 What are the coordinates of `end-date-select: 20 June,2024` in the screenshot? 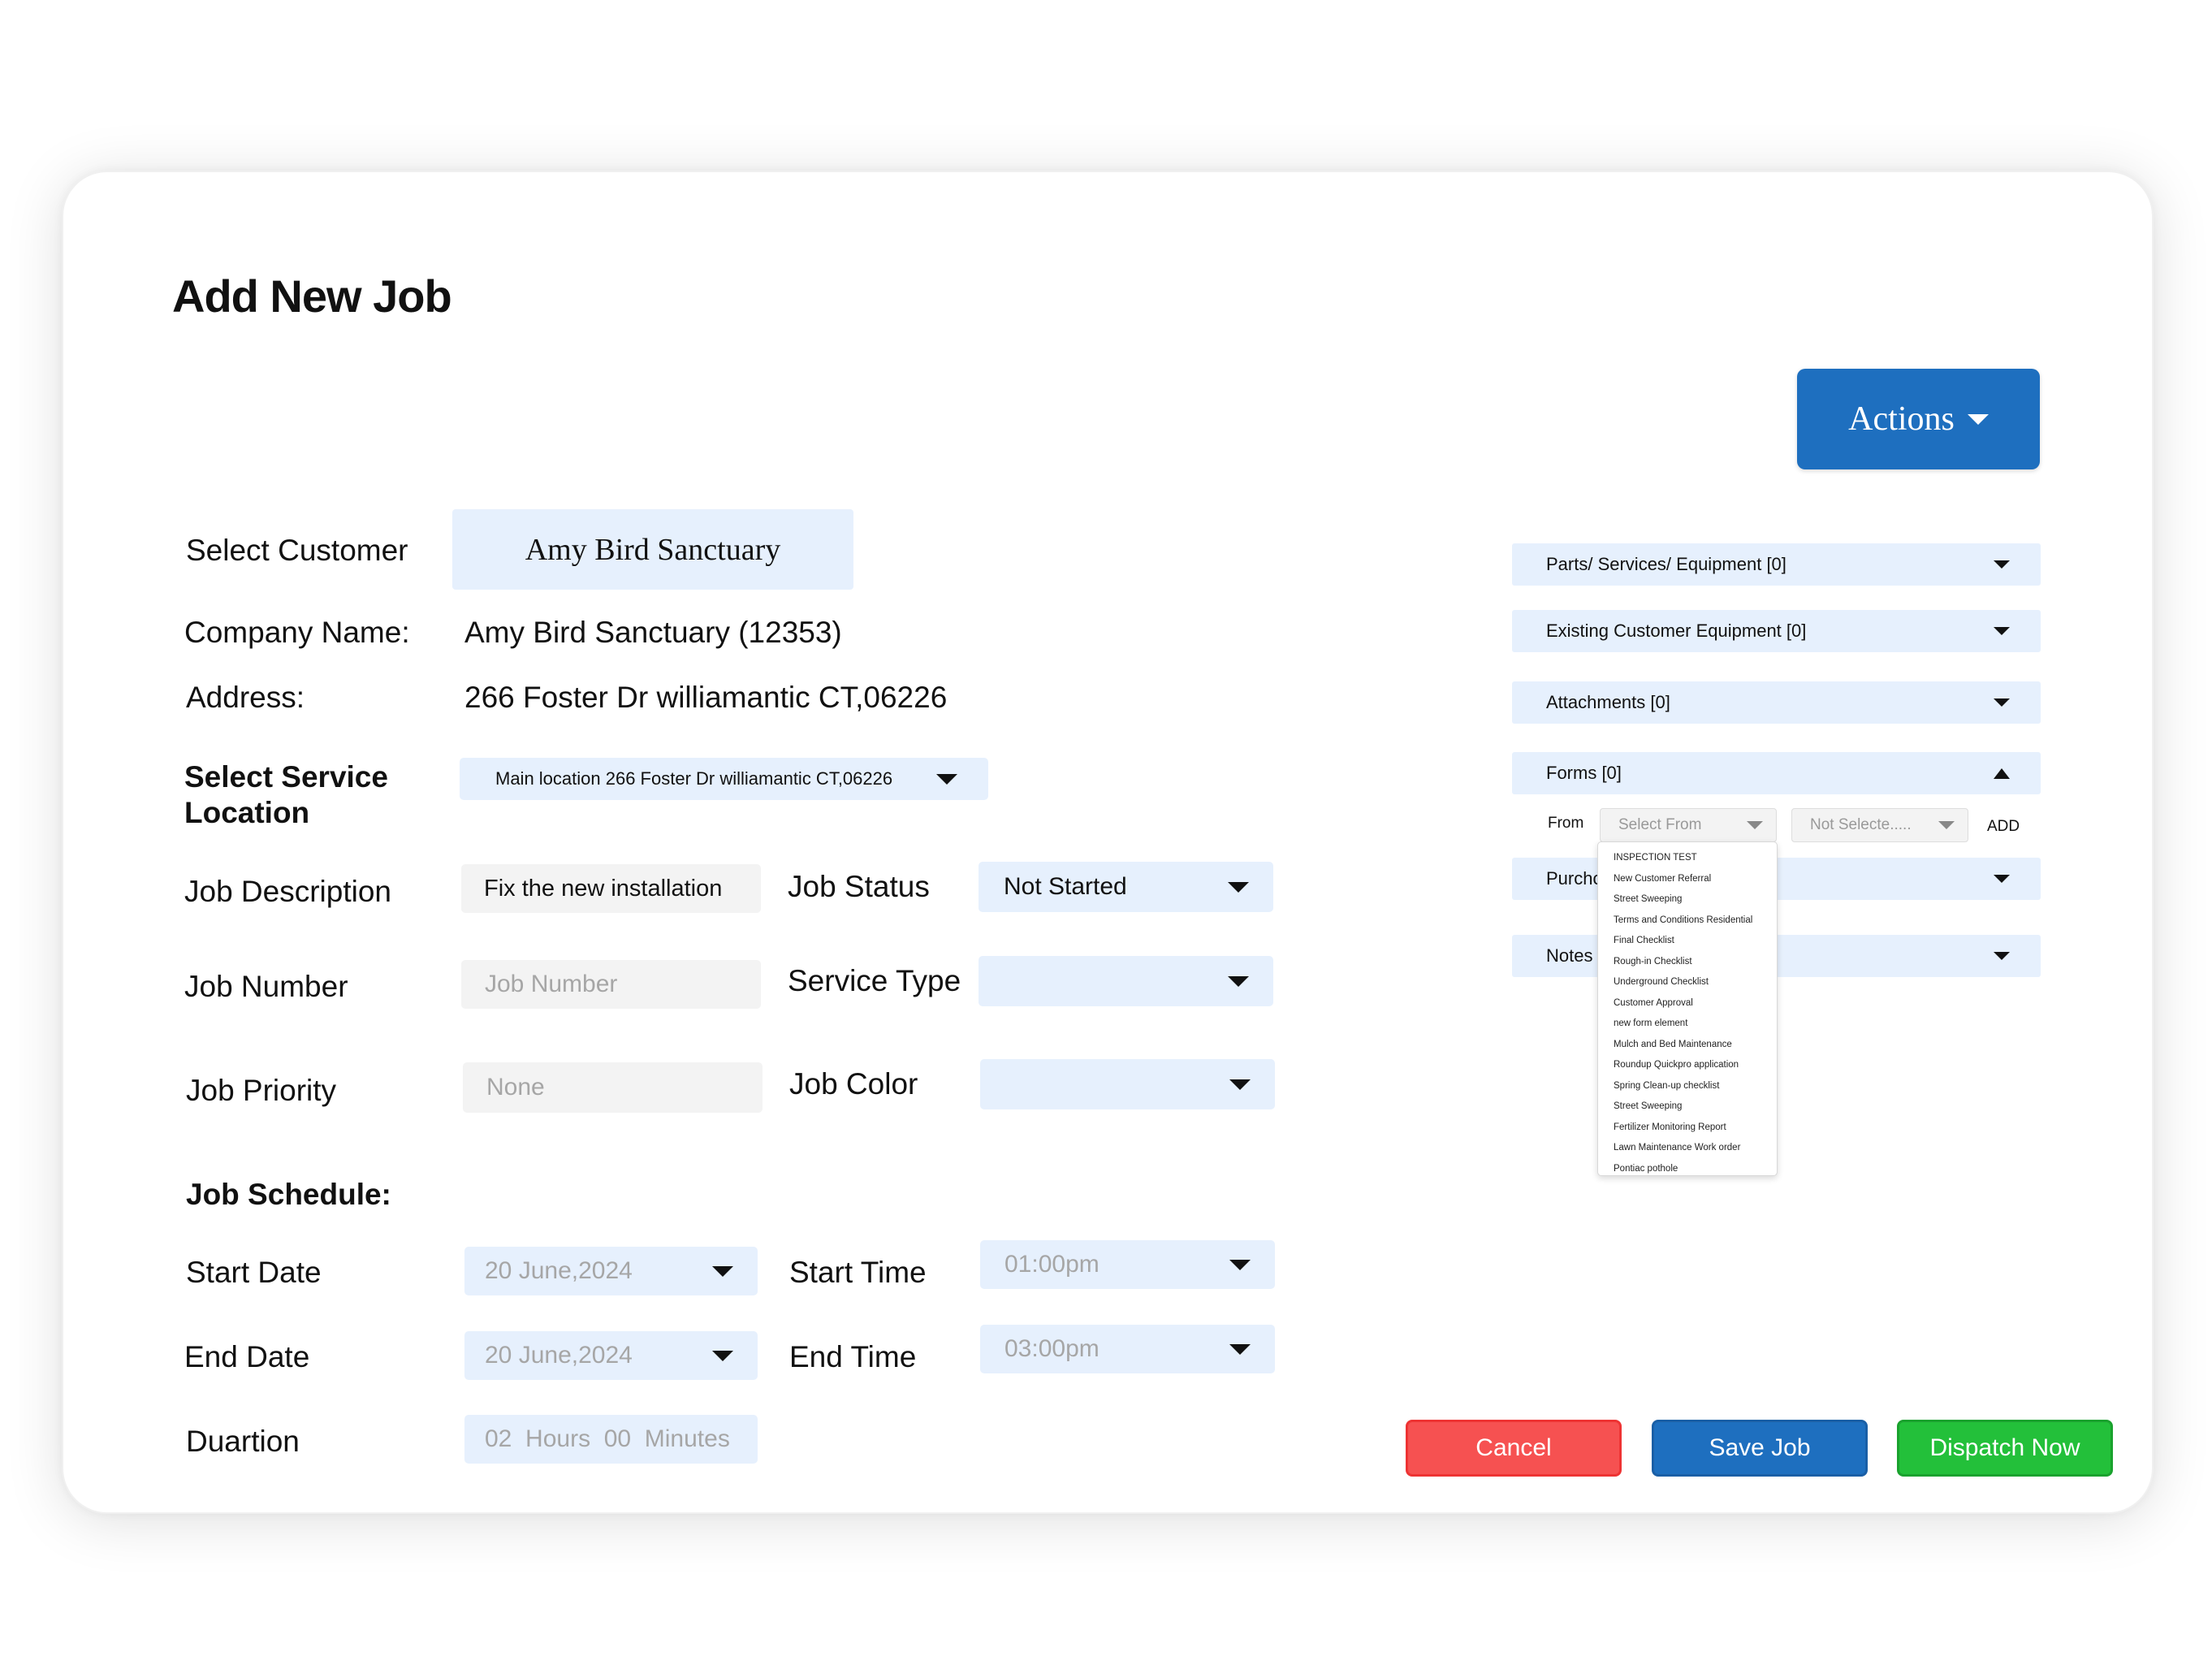 It's located at (611, 1356).